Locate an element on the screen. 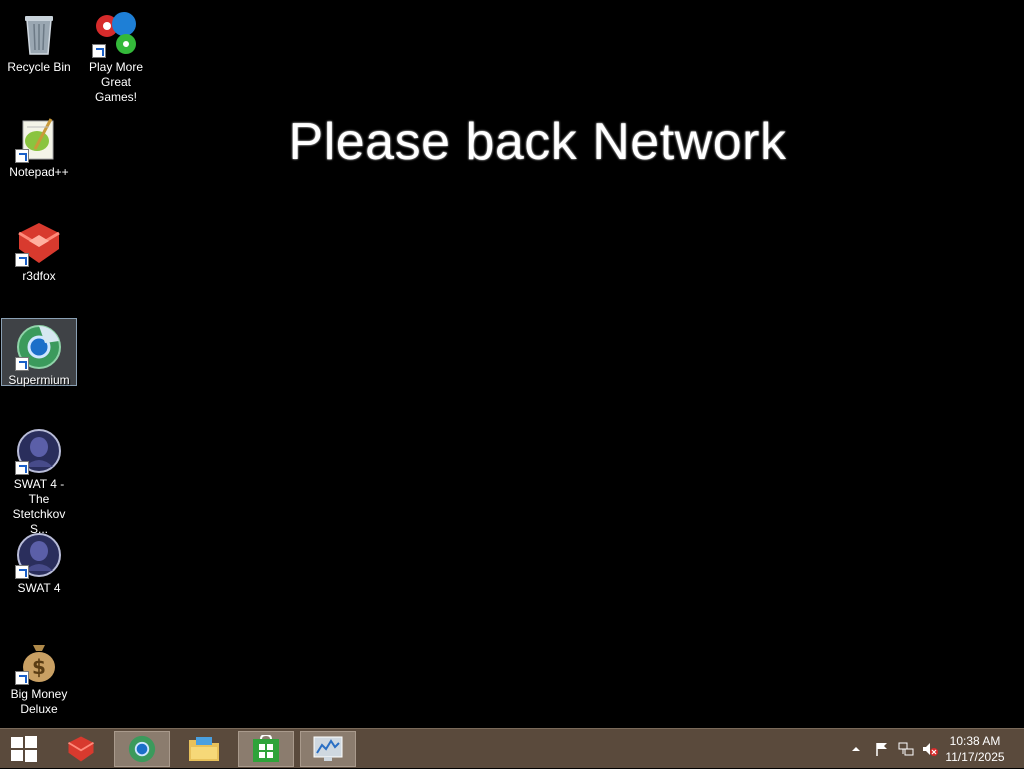 The height and width of the screenshot is (769, 1024). desktop-icon-label: Big Money Deluxe is located at coordinates (39, 701).